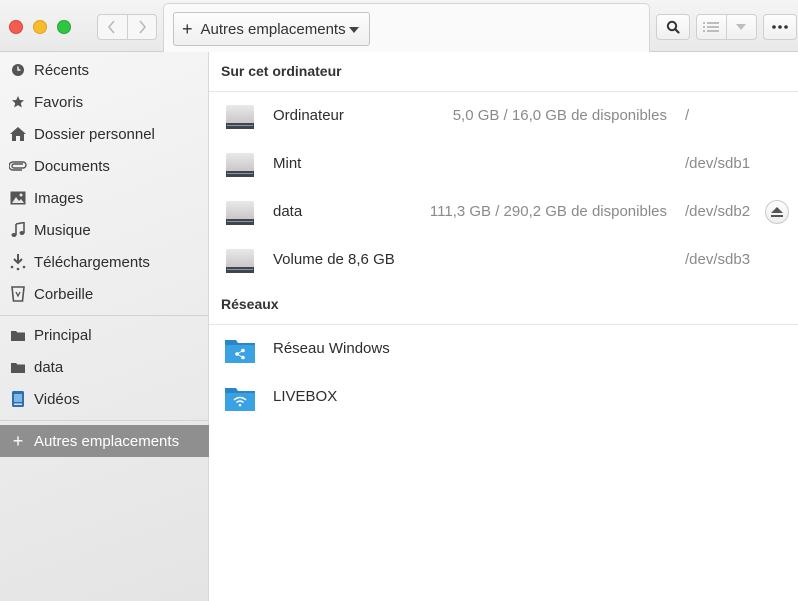 Image resolution: width=798 pixels, height=601 pixels. Describe the element at coordinates (548, 211) in the screenshot. I see `location-space: 111,3 GB / 290,2 GB de disponibles` at that location.